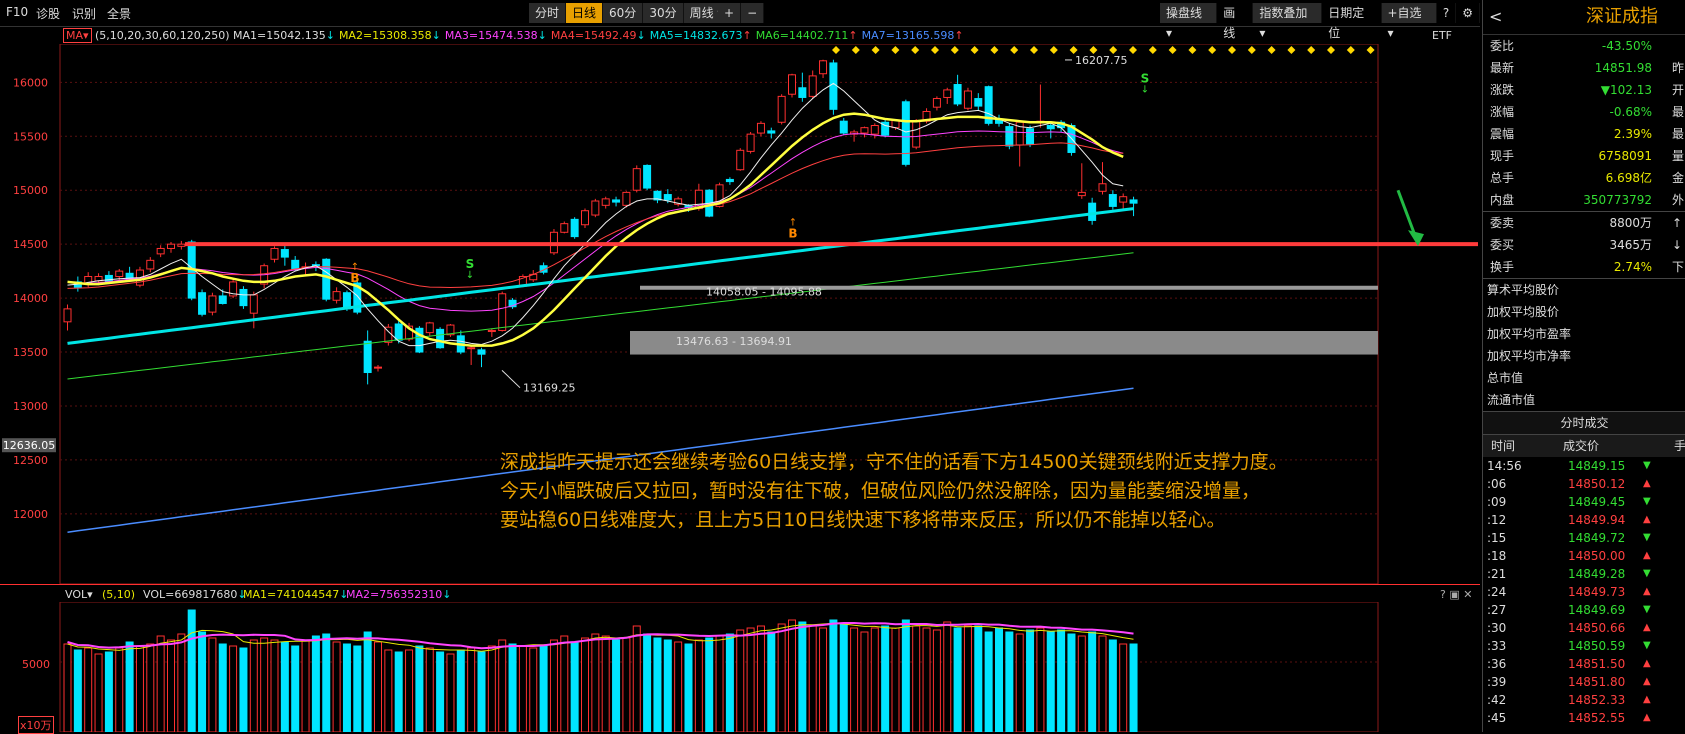 The width and height of the screenshot is (1685, 734). What do you see at coordinates (30, 82) in the screenshot?
I see `y-tick-label: 16000` at bounding box center [30, 82].